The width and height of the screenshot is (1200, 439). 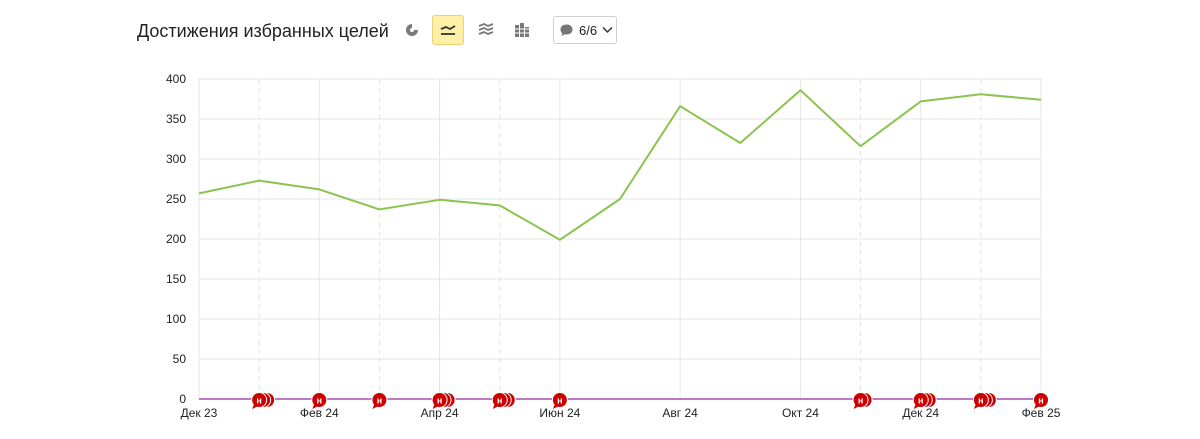 What do you see at coordinates (1041, 413) in the screenshot?
I see `x-tick-label: Фев 25` at bounding box center [1041, 413].